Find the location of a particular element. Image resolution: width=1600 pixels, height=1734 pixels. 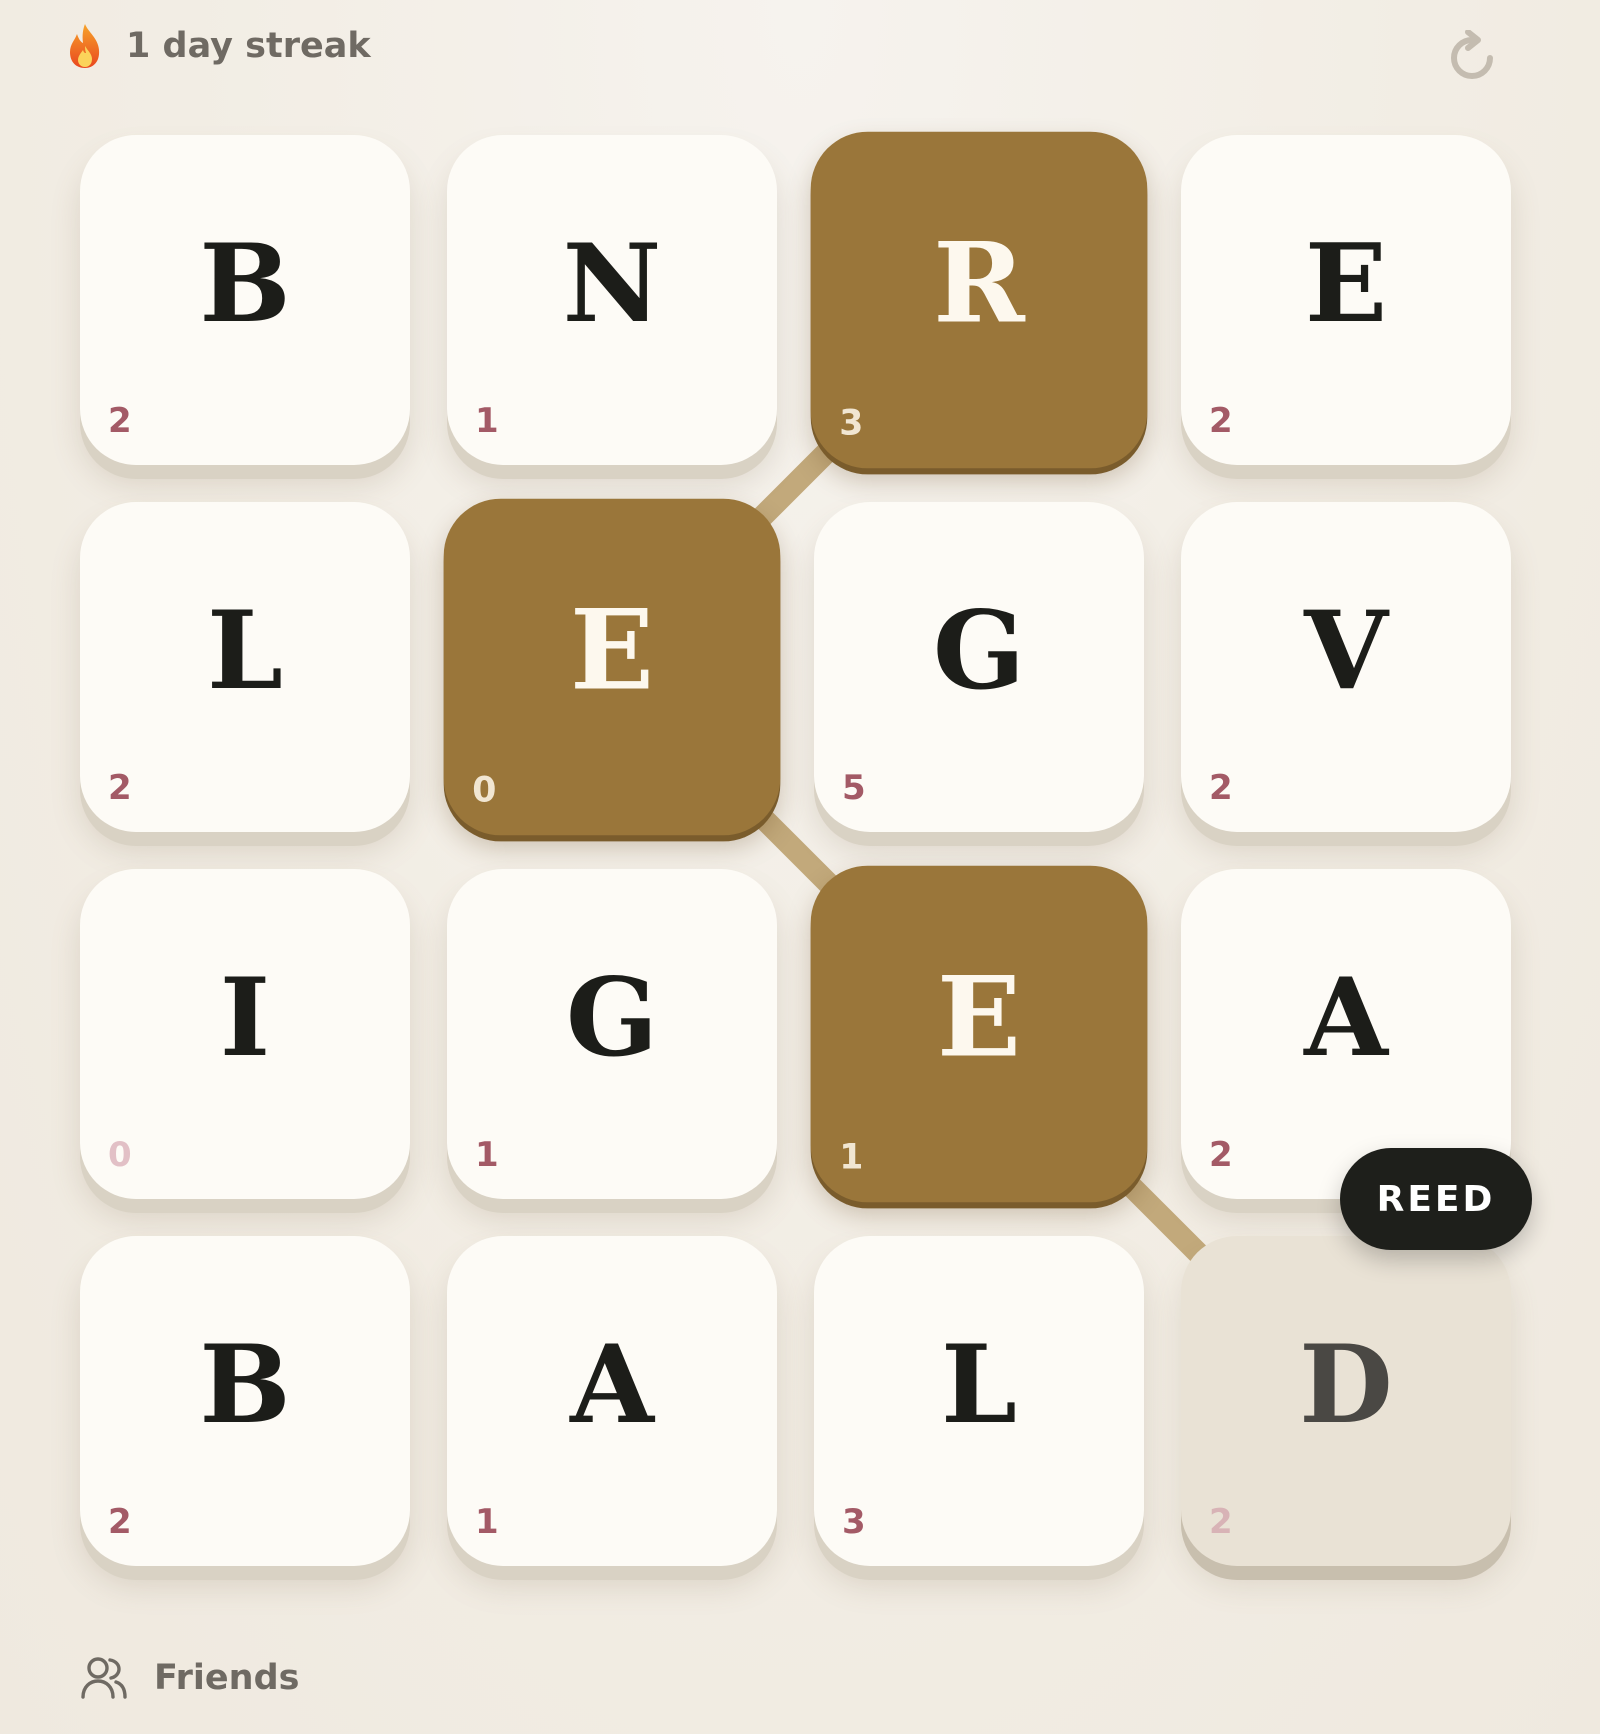

friends-label: Friends is located at coordinates (227, 1678).